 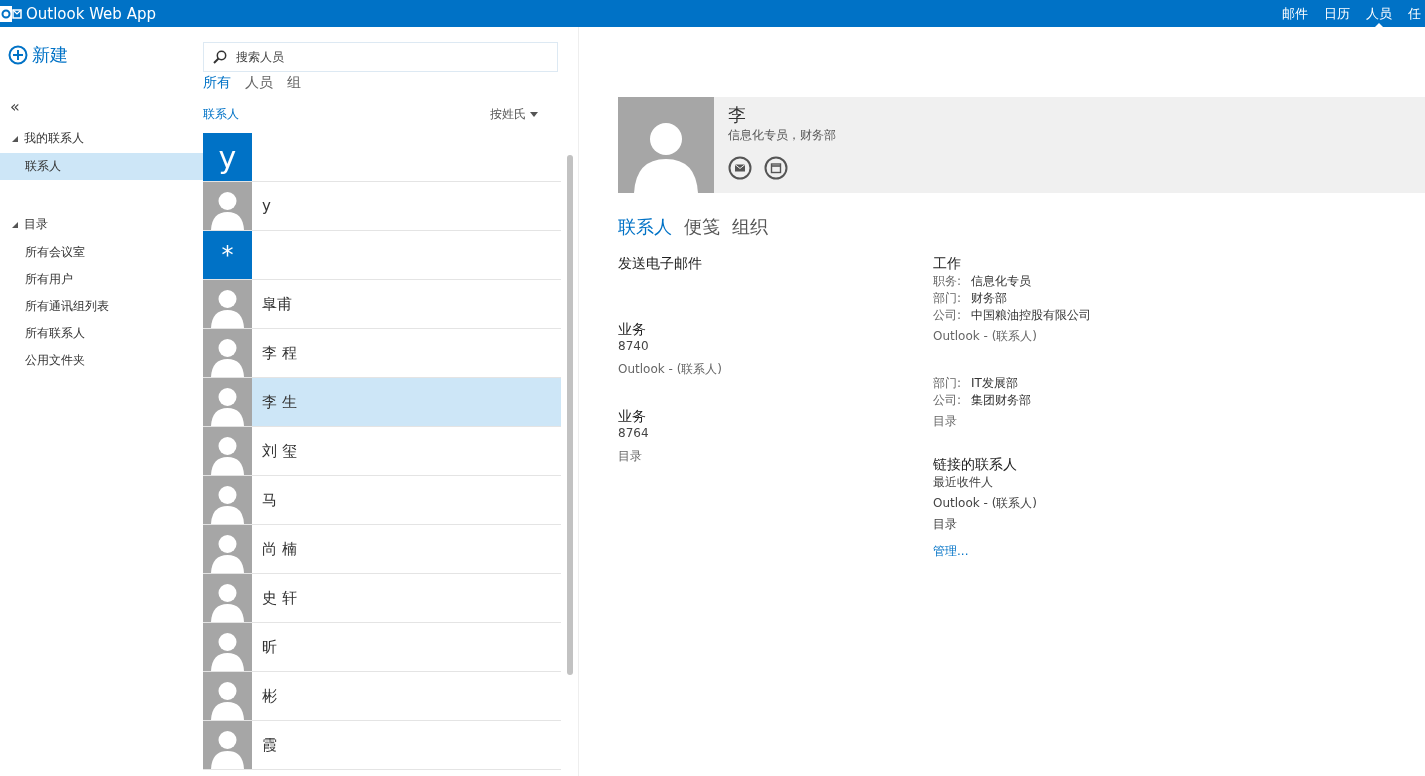 What do you see at coordinates (945, 421) in the screenshot?
I see `source-text: 目录` at bounding box center [945, 421].